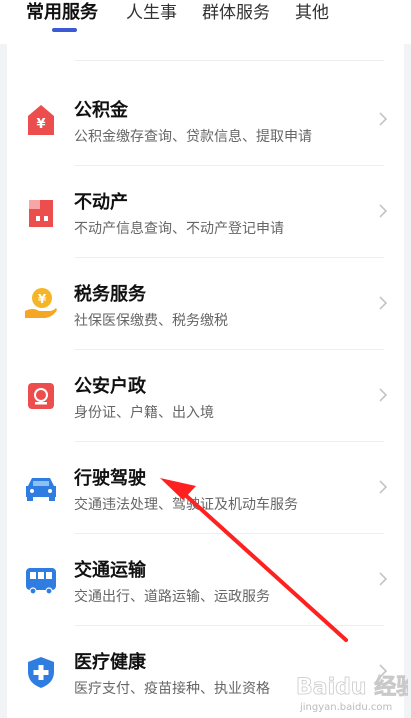  Describe the element at coordinates (205, 304) in the screenshot. I see `service-item-tax: ¥ 税务服务 社保医保缴费、税务缴税` at that location.